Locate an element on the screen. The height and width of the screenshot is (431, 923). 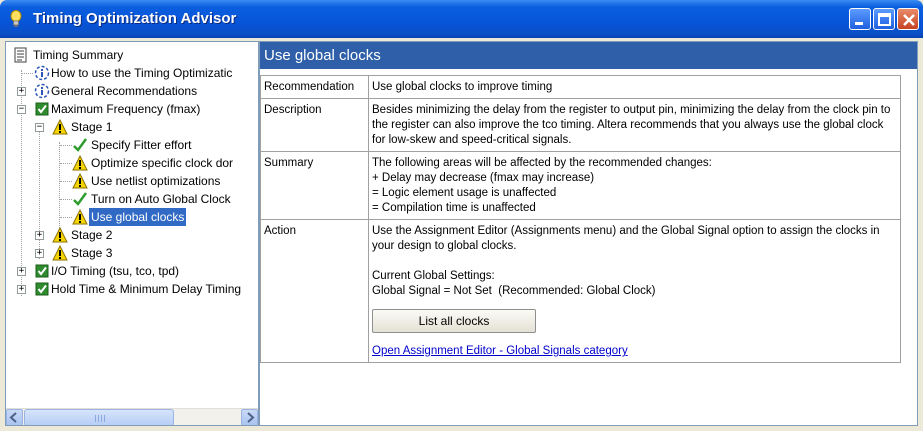
tree-item-label: Timing Summary is located at coordinates (78, 55).